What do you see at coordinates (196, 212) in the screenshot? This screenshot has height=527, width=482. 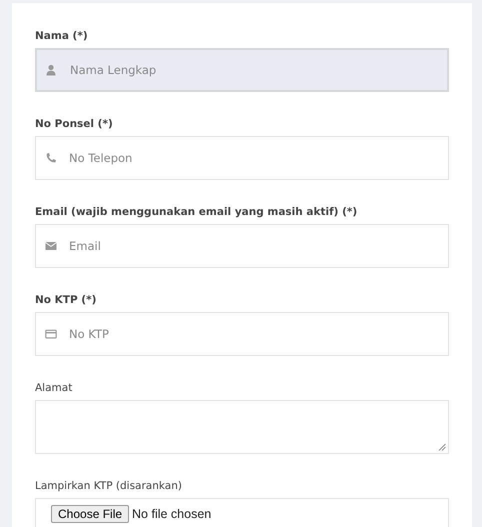 I see `field-label: Email (wajib menggunakan email yang masih aktif) (*)` at bounding box center [196, 212].